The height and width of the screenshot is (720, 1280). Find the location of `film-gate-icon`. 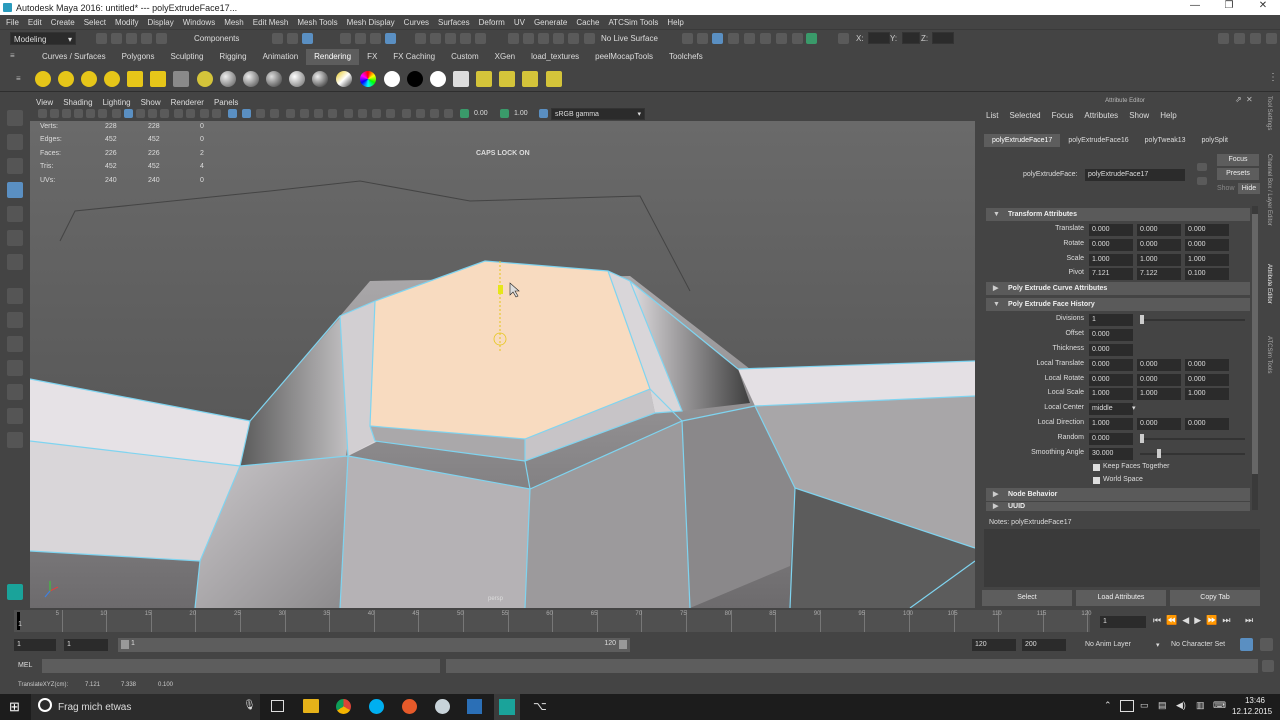

film-gate-icon is located at coordinates (128, 113).